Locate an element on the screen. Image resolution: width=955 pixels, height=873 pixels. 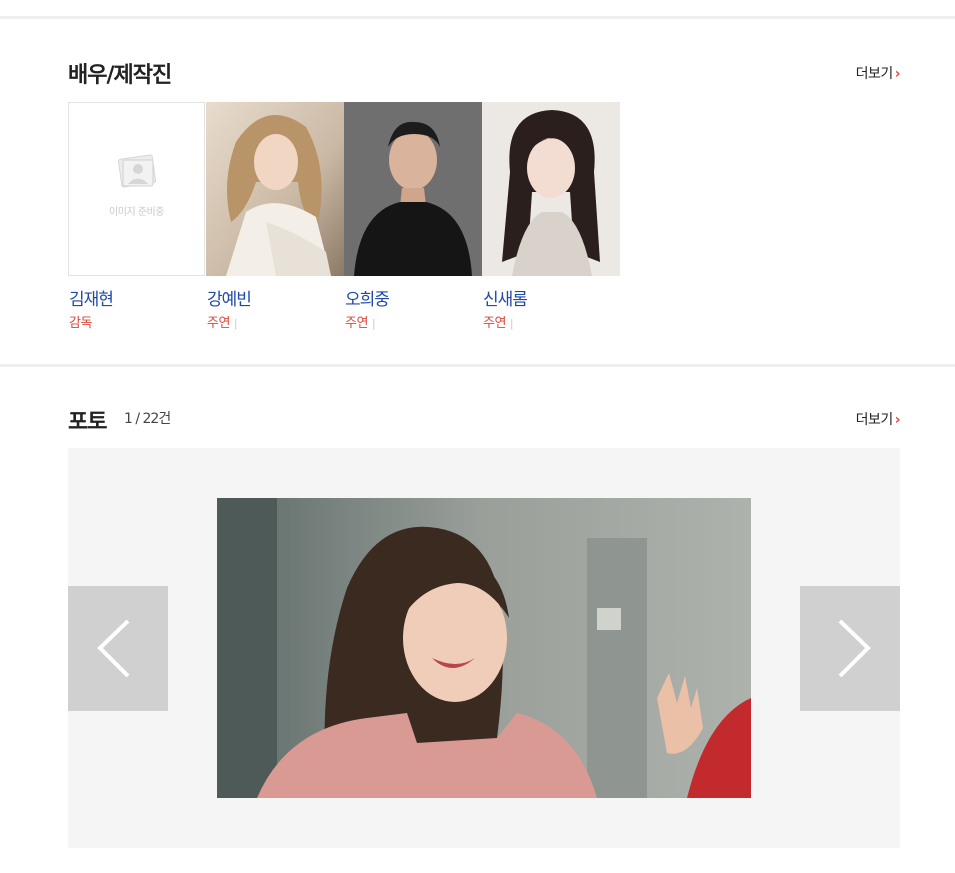
cast-name-link: 오희중 is located at coordinates (367, 297).